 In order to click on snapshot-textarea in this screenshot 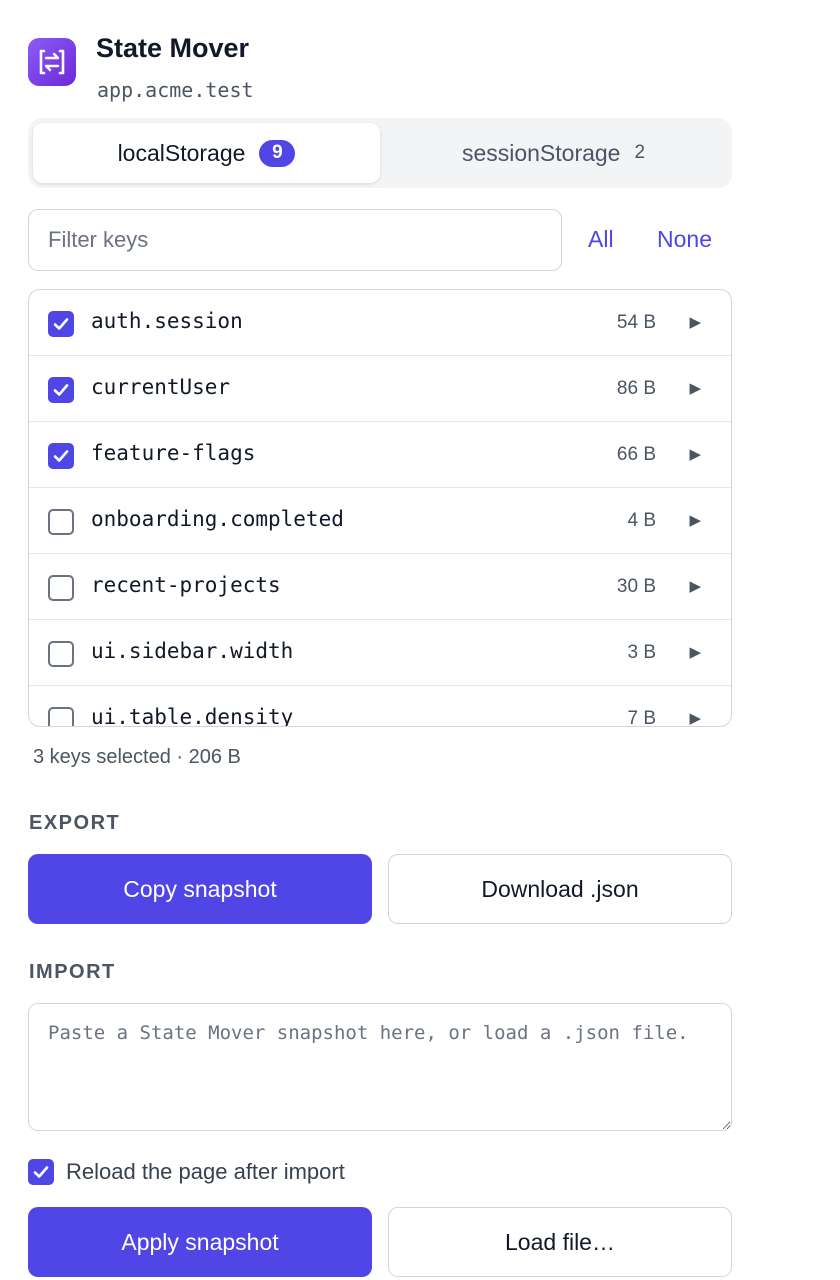, I will do `click(380, 1067)`.